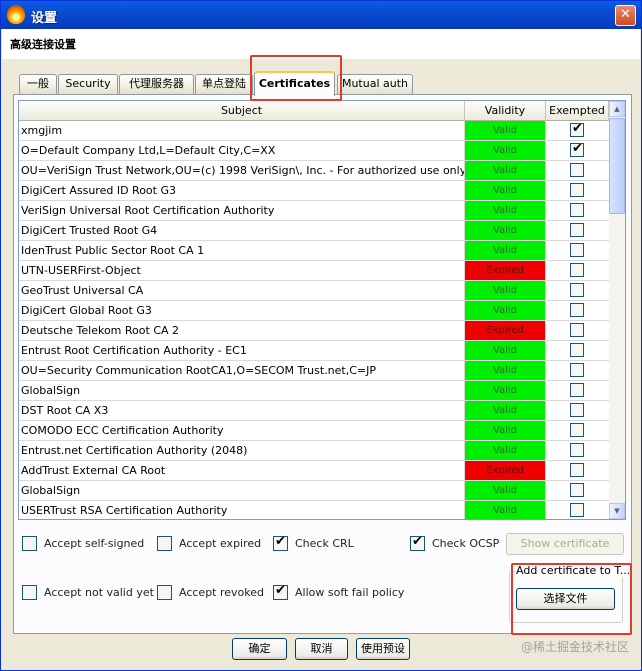 This screenshot has width=642, height=671. What do you see at coordinates (242, 191) in the screenshot?
I see `subject-cell: DigiCert Assured ID Root G3` at bounding box center [242, 191].